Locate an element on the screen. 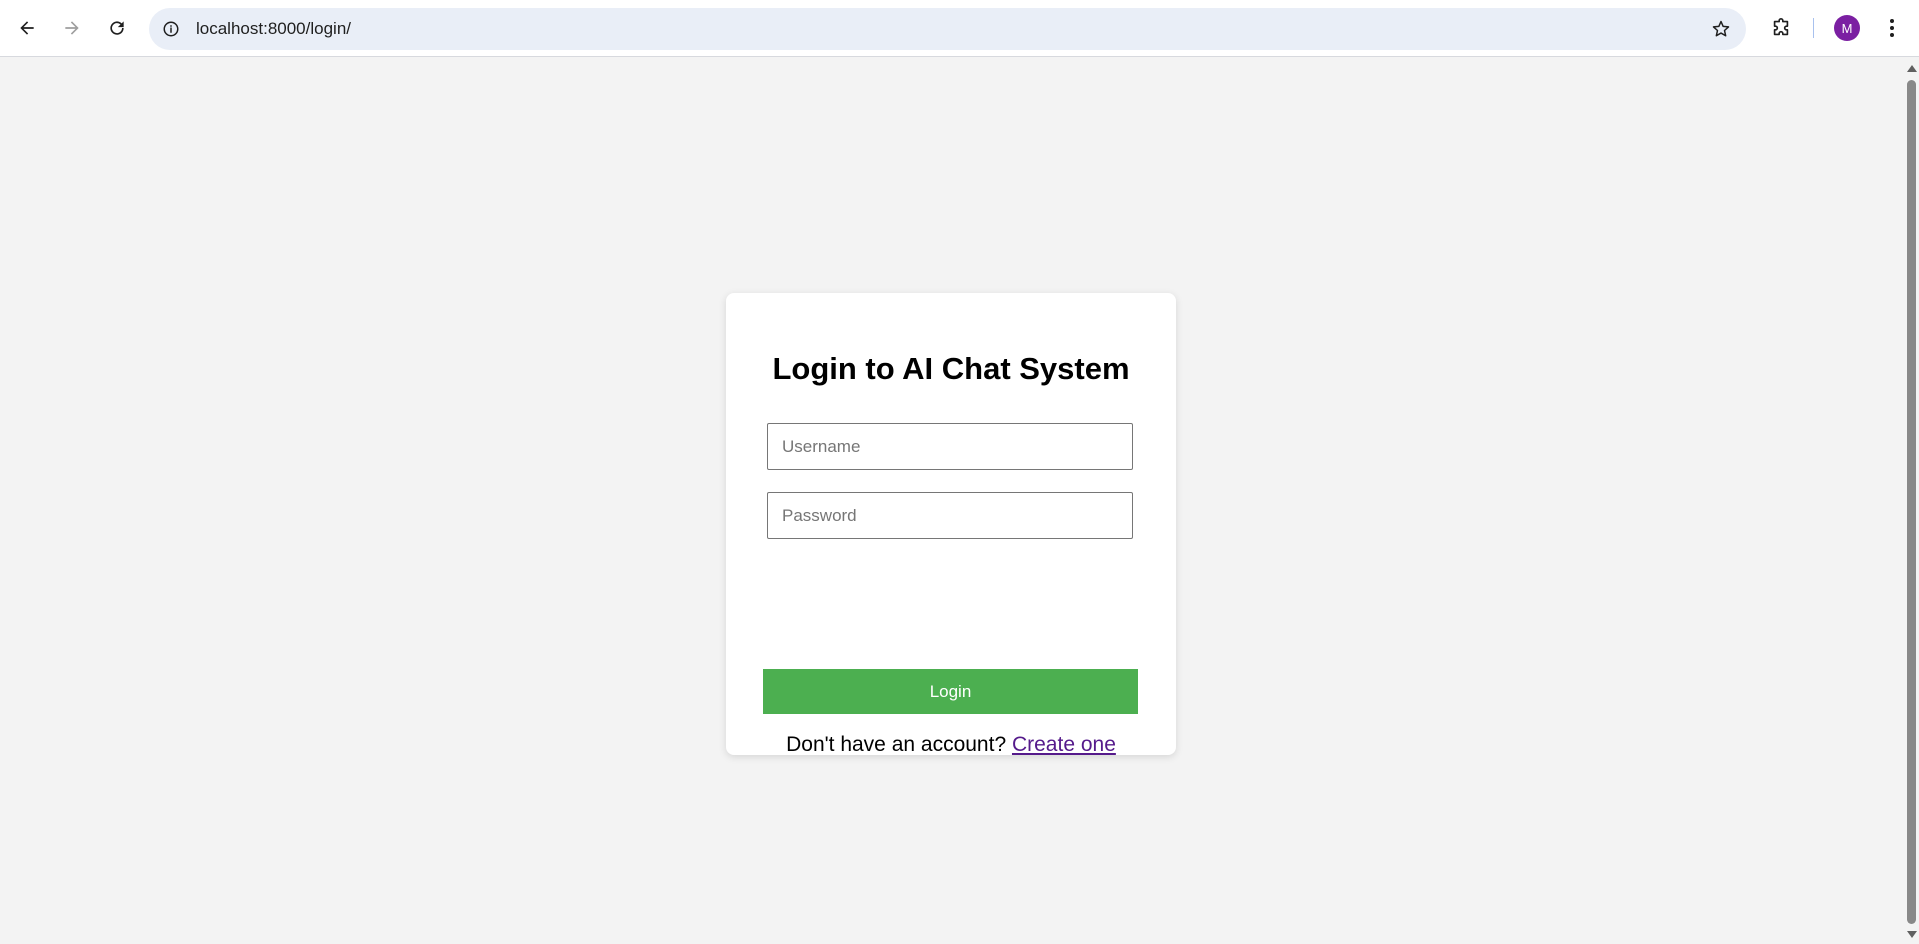  address-bar: localhost:8000/login/ is located at coordinates (947, 29).